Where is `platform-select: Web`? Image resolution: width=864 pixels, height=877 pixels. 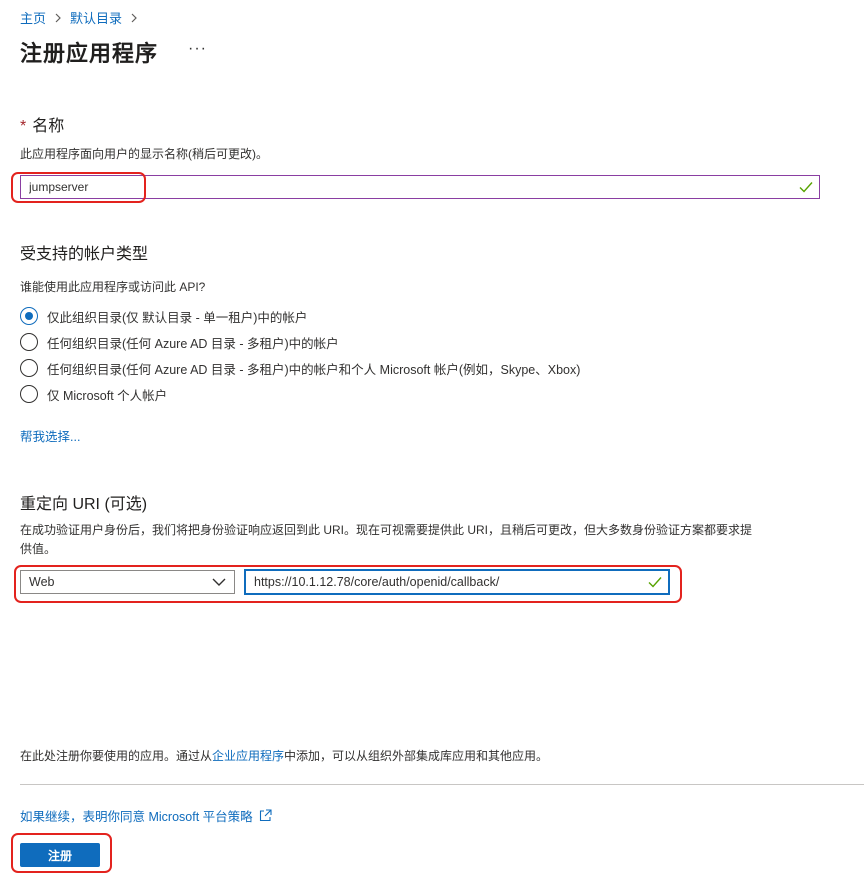 platform-select: Web is located at coordinates (127, 582).